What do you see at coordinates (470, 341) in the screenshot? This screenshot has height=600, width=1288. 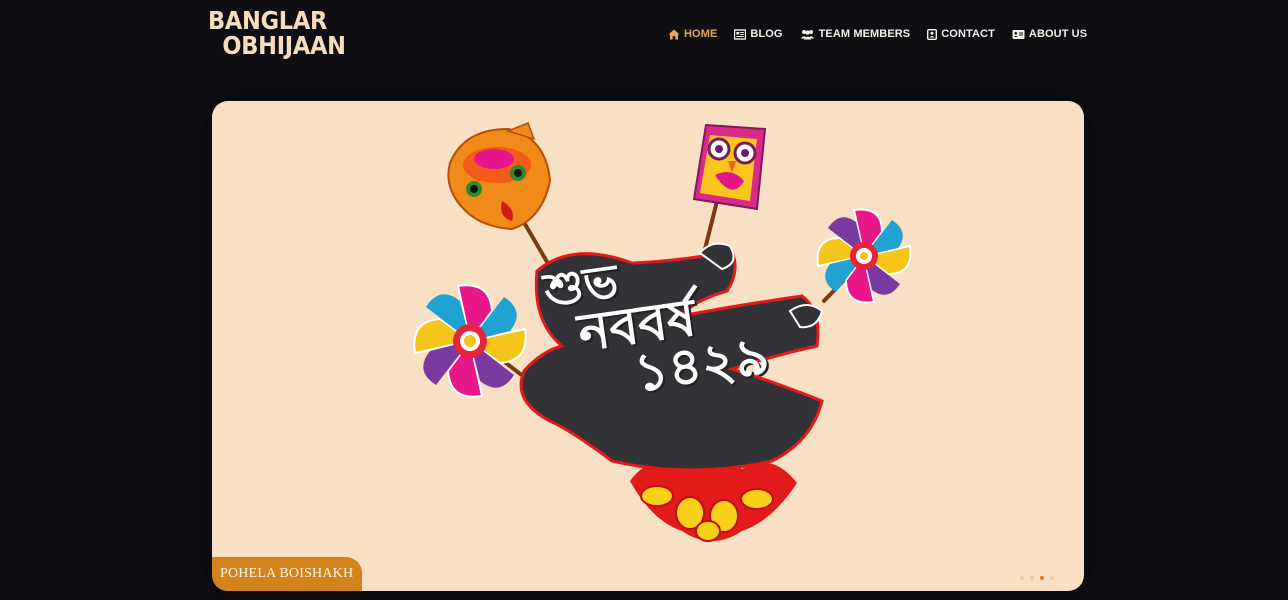 I see `pinwheel-left-icon` at bounding box center [470, 341].